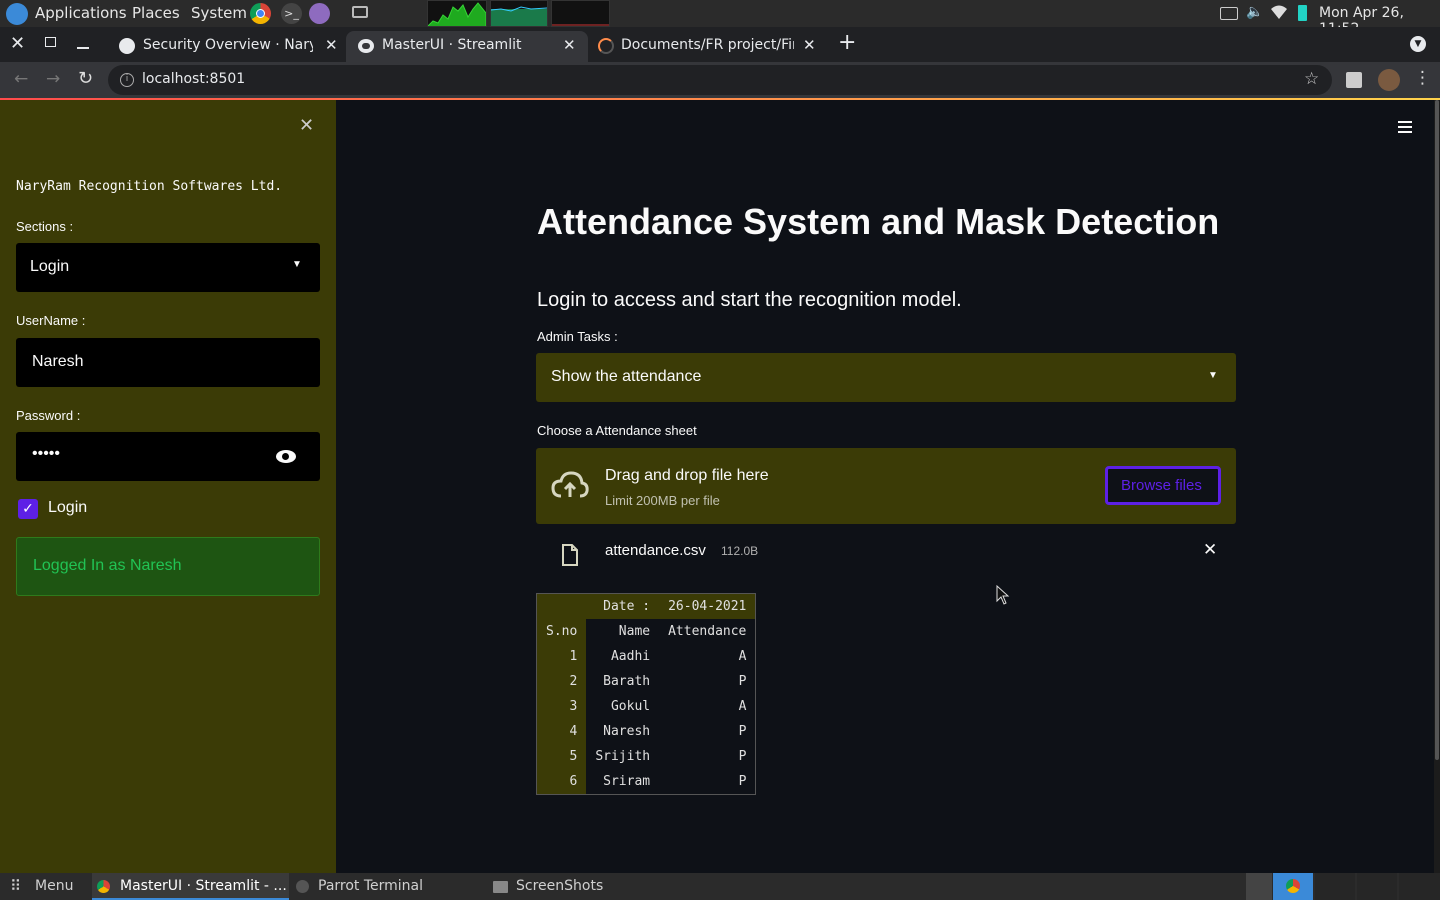  Describe the element at coordinates (286, 456) in the screenshot. I see `eye-icon` at that location.